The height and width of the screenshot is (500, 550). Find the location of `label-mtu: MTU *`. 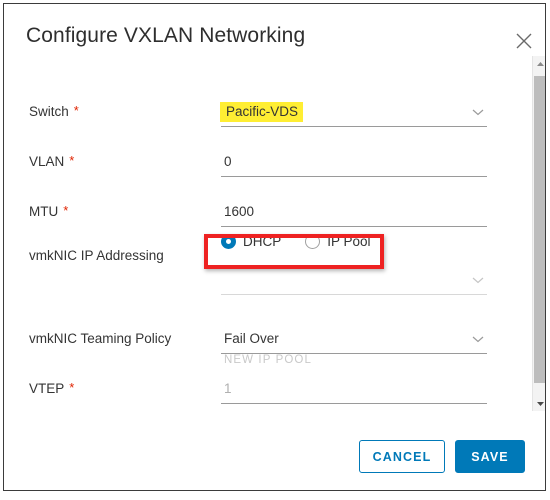

label-mtu: MTU * is located at coordinates (49, 211).